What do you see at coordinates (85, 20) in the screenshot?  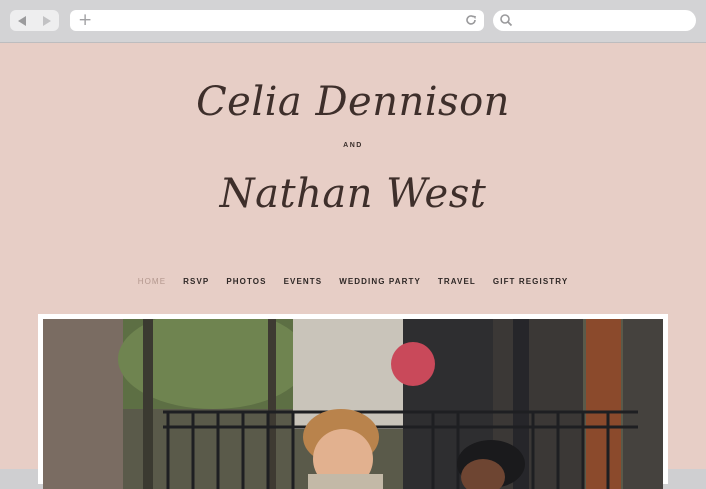 I see `plus-icon: +` at bounding box center [85, 20].